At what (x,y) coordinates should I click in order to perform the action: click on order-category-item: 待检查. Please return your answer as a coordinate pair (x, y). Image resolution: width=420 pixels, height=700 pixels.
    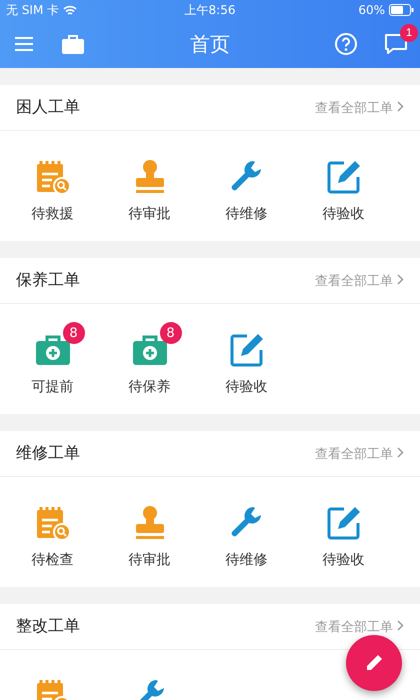
    Looking at the image, I should click on (52, 540).